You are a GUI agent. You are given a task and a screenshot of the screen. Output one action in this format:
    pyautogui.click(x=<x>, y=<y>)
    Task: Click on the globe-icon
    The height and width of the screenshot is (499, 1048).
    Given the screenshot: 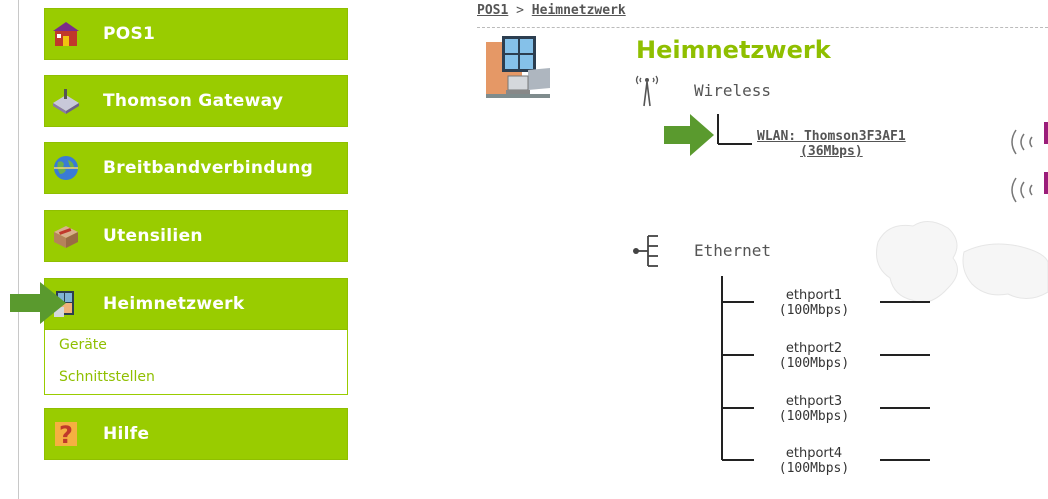 What is the action you would take?
    pyautogui.click(x=66, y=168)
    